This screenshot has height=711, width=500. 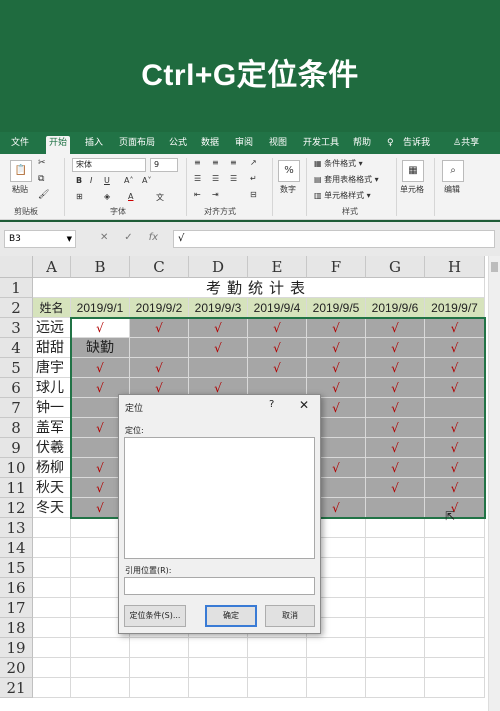 What do you see at coordinates (52, 368) in the screenshot?
I see `employee-name-cell: 唐宇` at bounding box center [52, 368].